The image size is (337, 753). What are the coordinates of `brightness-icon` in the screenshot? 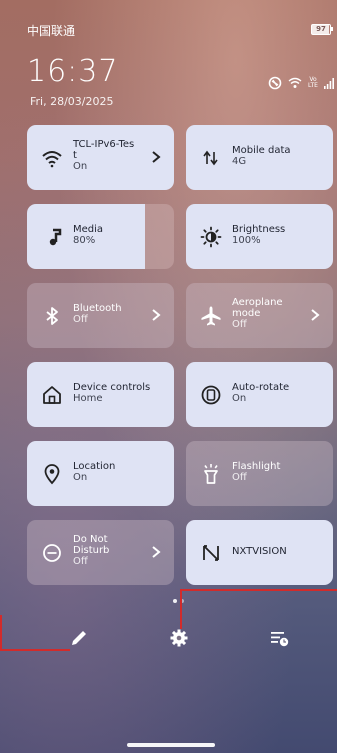 It's located at (211, 237).